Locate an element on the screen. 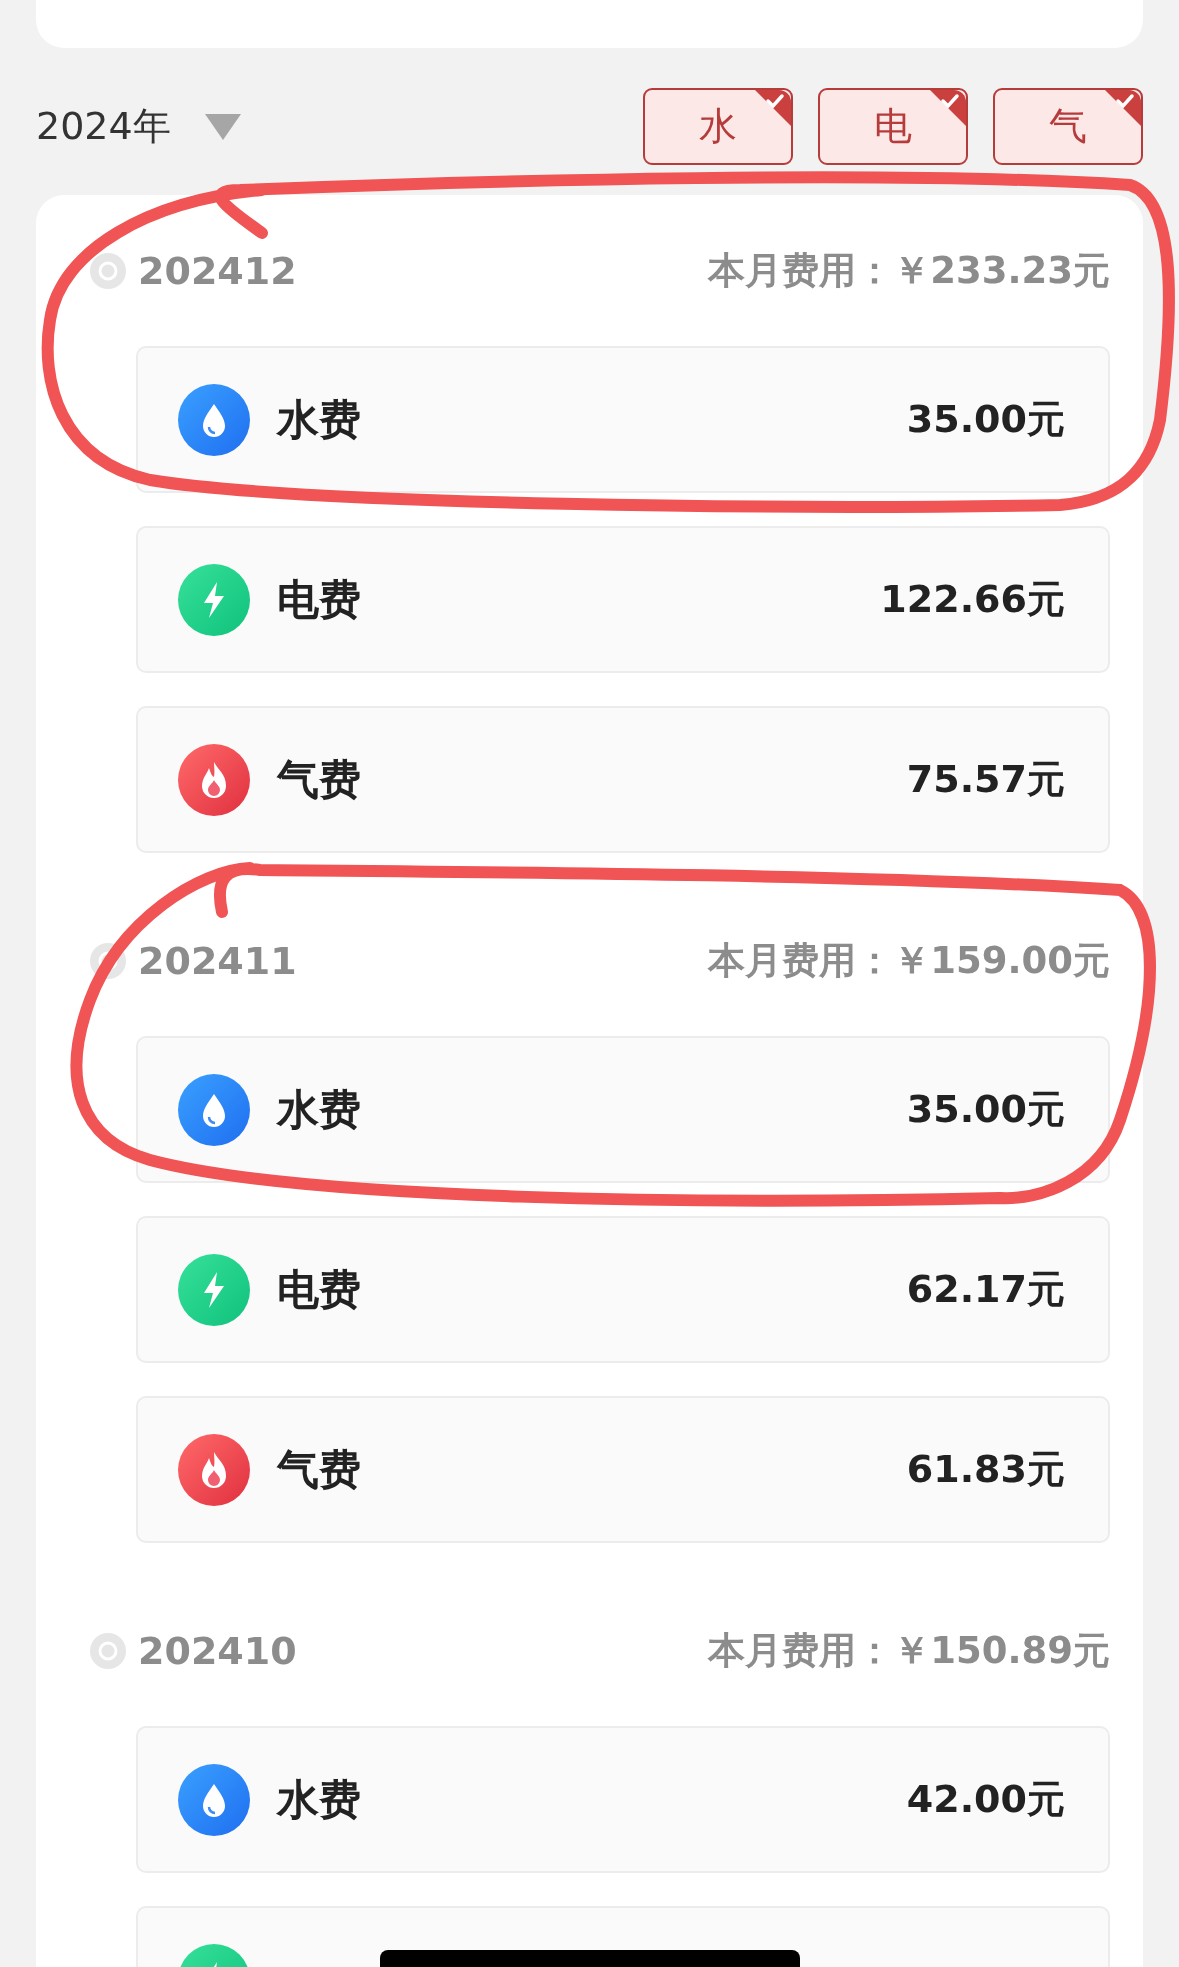  bill-item: 电费 62.17元 is located at coordinates (623, 1289).